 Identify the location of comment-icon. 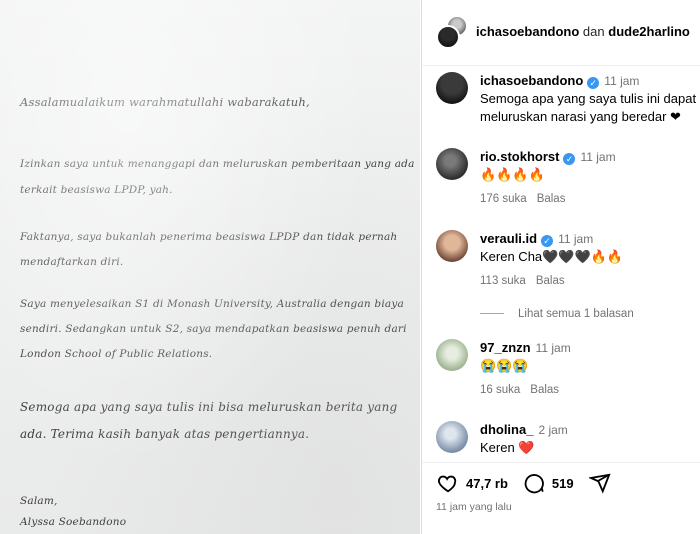
(534, 483).